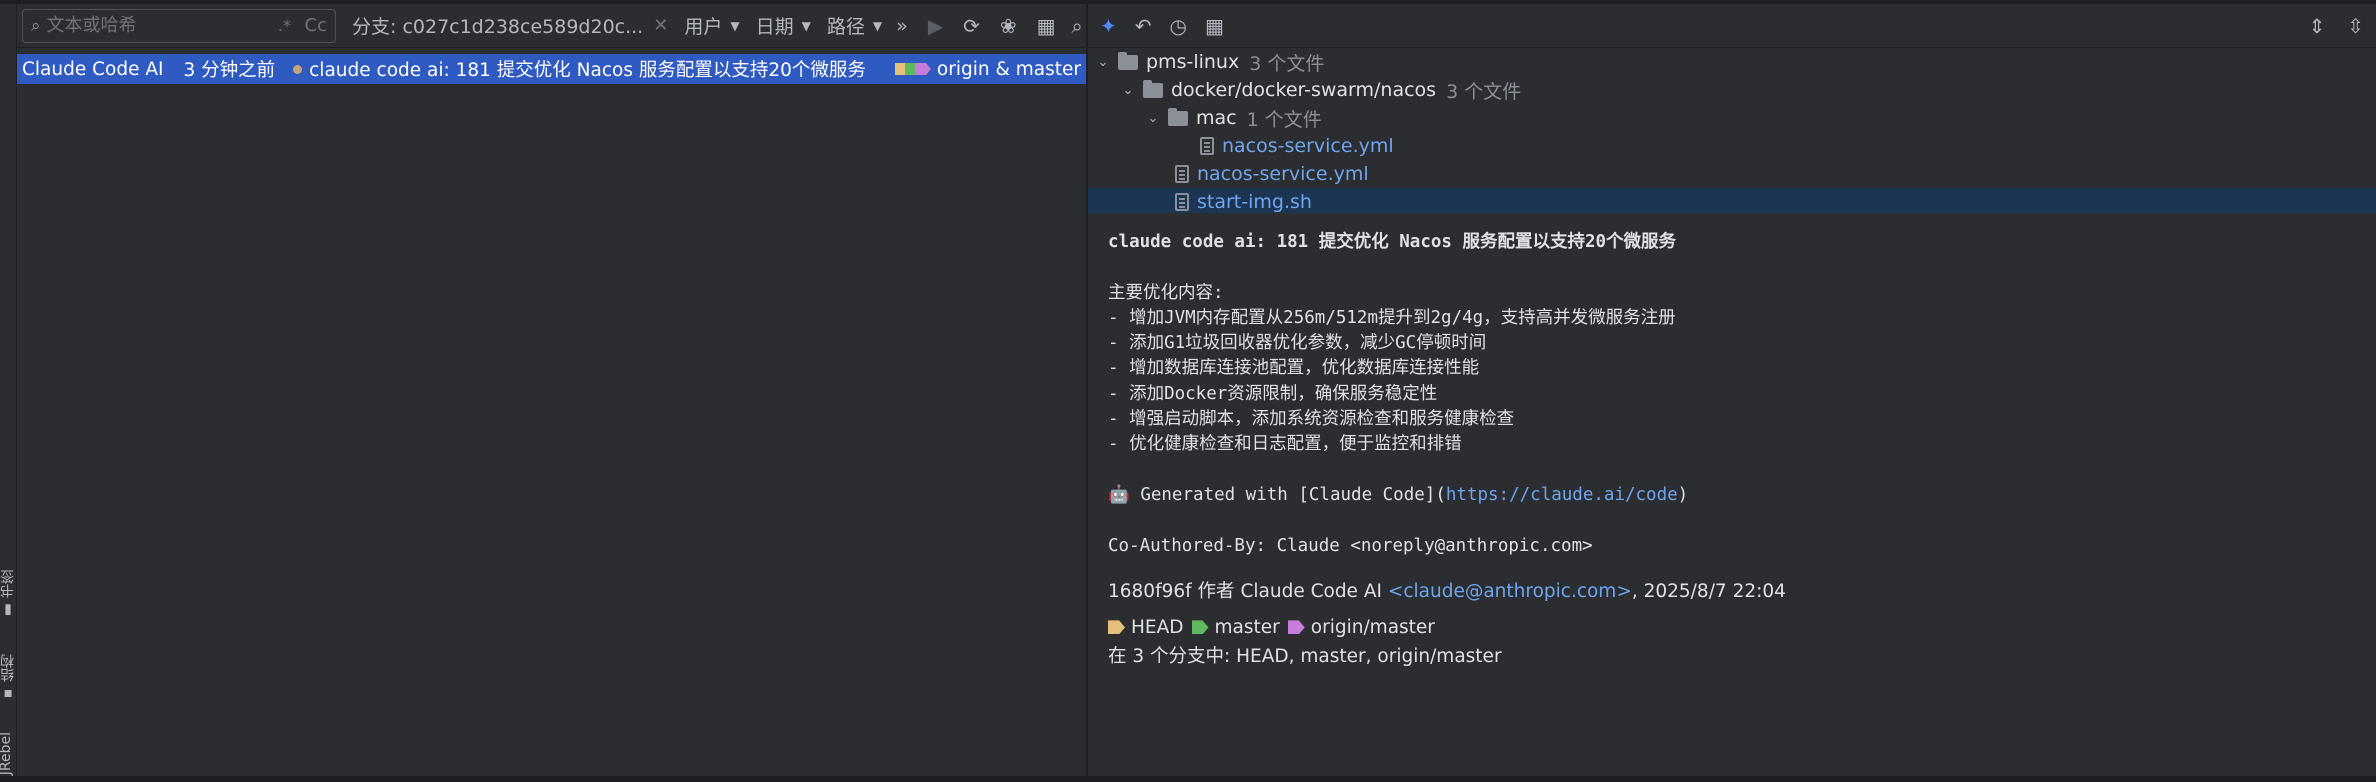 The height and width of the screenshot is (782, 2376). Describe the element at coordinates (1216, 118) in the screenshot. I see `tree-subdir-name: mac` at that location.